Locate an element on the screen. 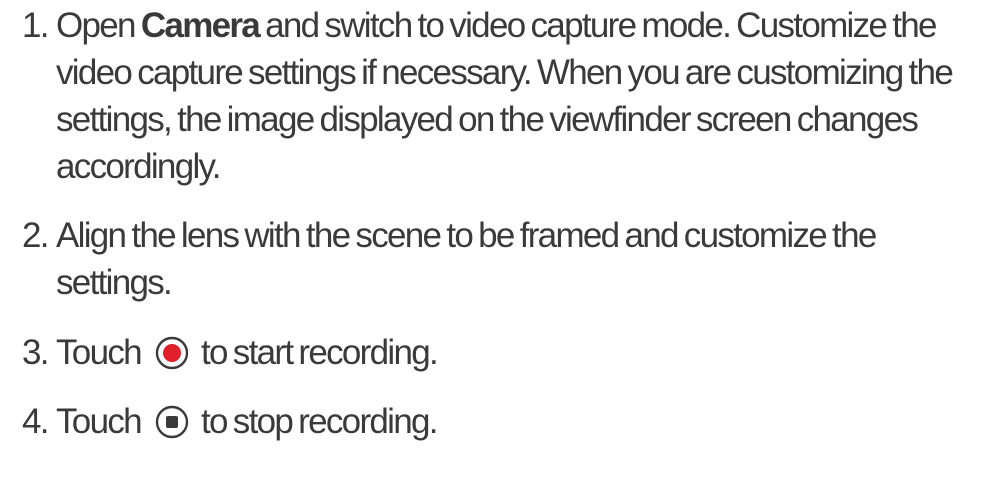 Image resolution: width=991 pixels, height=490 pixels. step-4: 4. Touch to stop recording. is located at coordinates (502, 421).